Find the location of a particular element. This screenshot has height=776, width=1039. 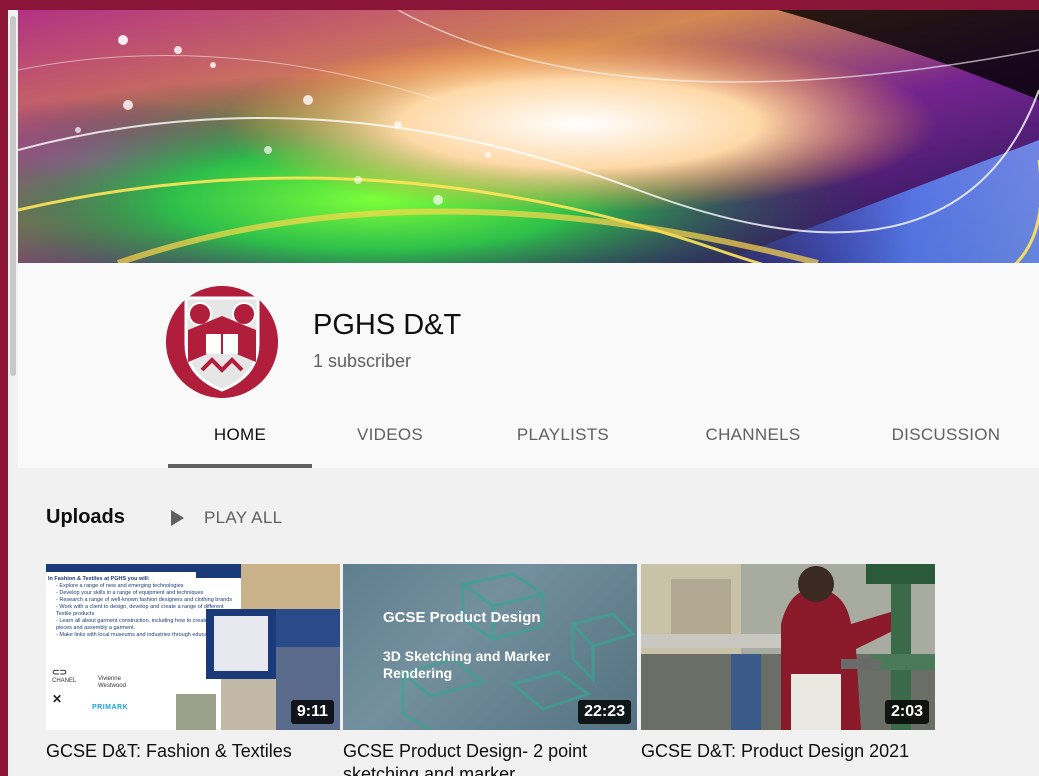

channel-avatar is located at coordinates (222, 342).